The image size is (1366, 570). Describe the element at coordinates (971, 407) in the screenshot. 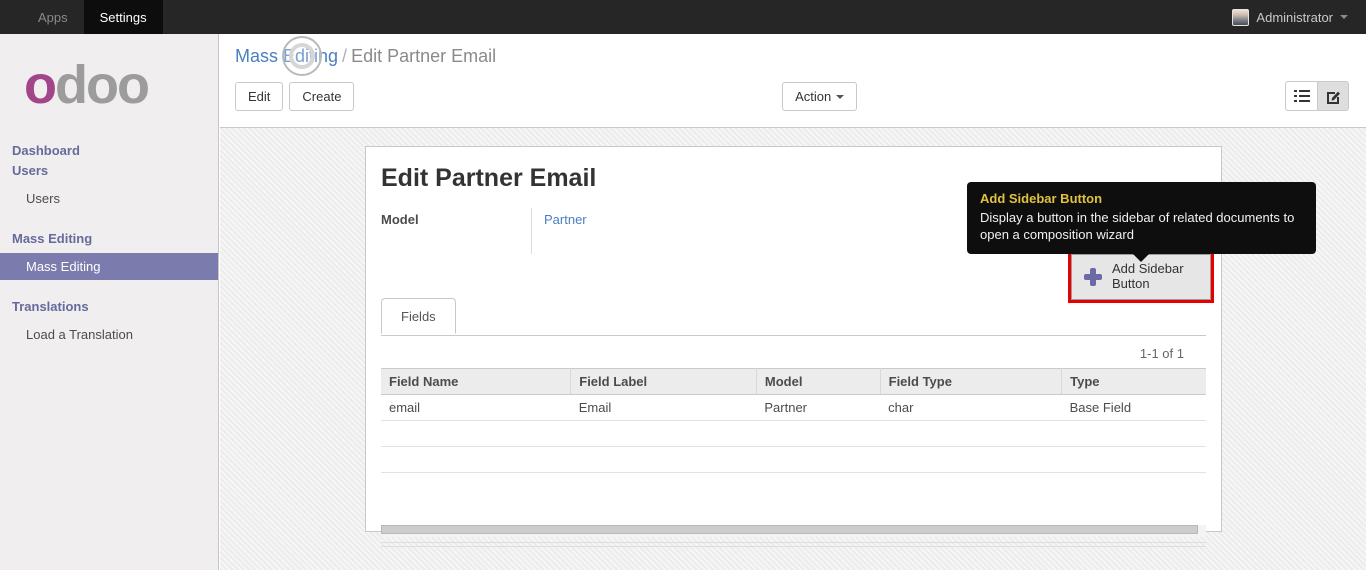

I see `cell-field-type: char` at that location.